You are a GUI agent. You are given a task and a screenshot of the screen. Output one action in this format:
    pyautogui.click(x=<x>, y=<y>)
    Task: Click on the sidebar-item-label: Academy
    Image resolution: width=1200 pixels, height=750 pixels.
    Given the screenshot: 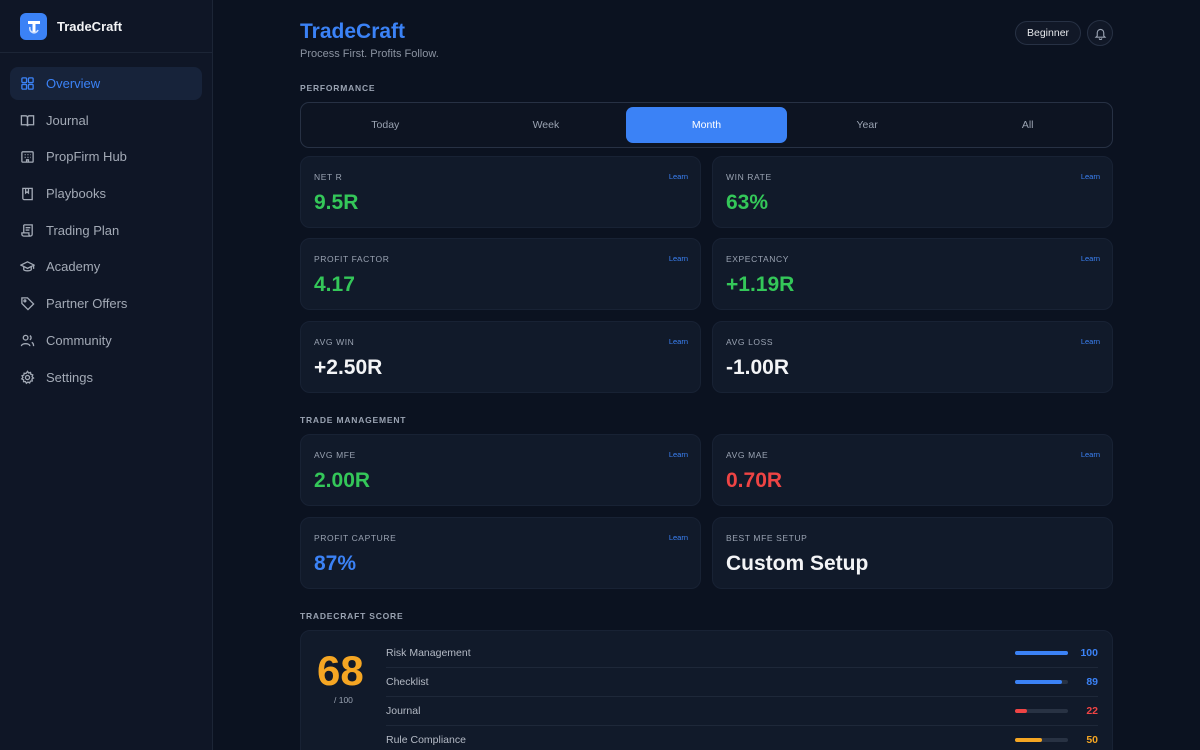 What is the action you would take?
    pyautogui.click(x=73, y=267)
    